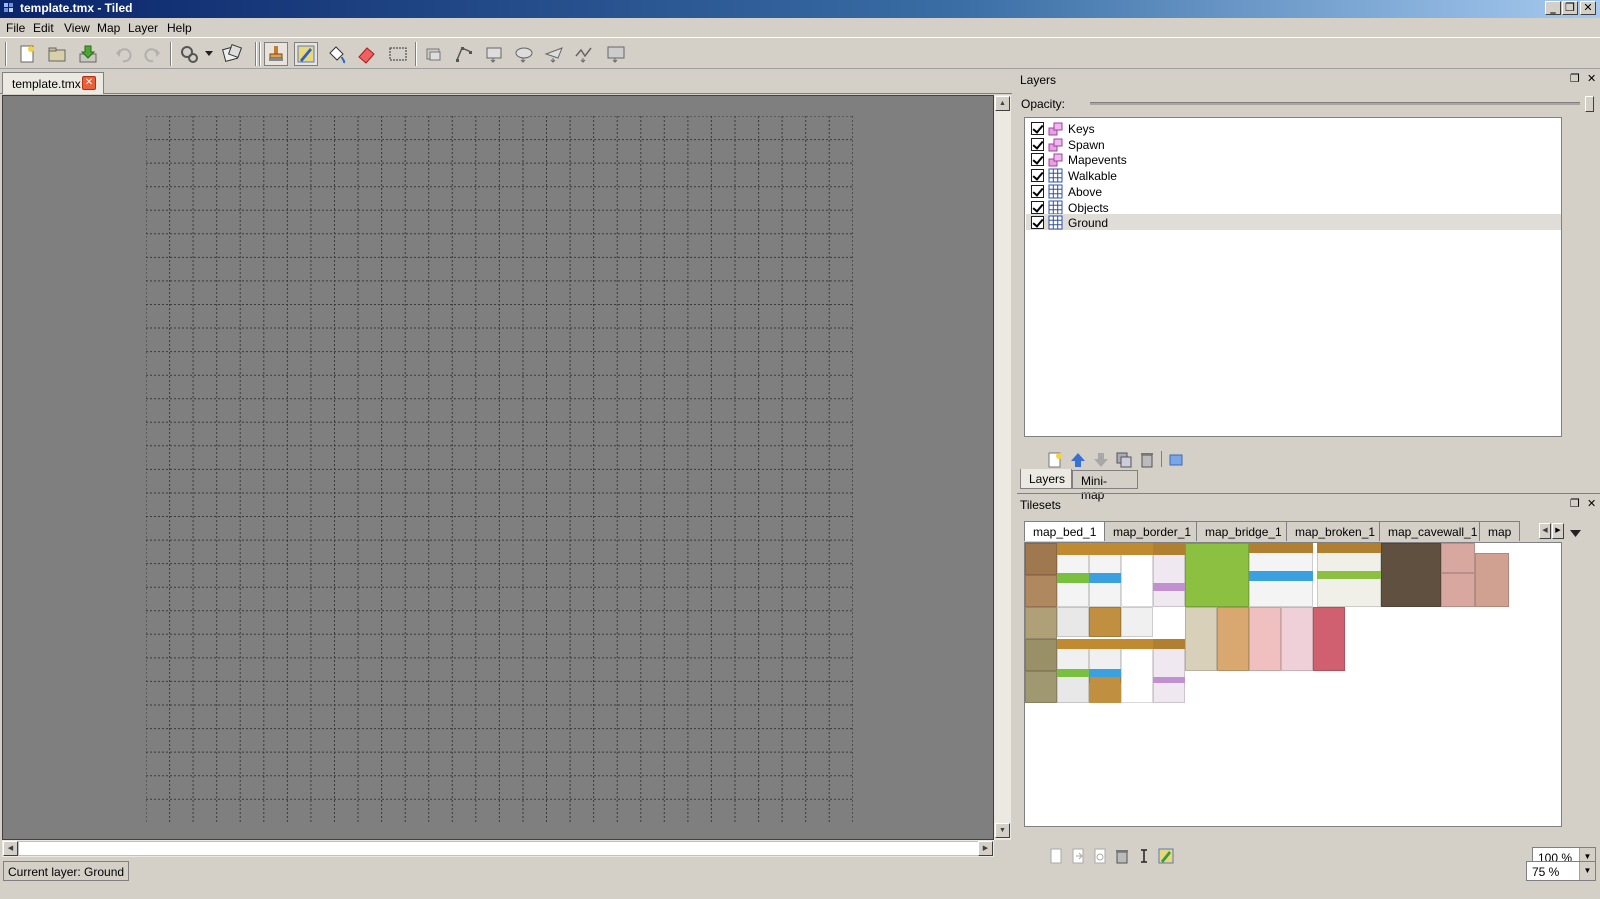  What do you see at coordinates (1293, 175) in the screenshot?
I see `layer-row-walkable: Walkable` at bounding box center [1293, 175].